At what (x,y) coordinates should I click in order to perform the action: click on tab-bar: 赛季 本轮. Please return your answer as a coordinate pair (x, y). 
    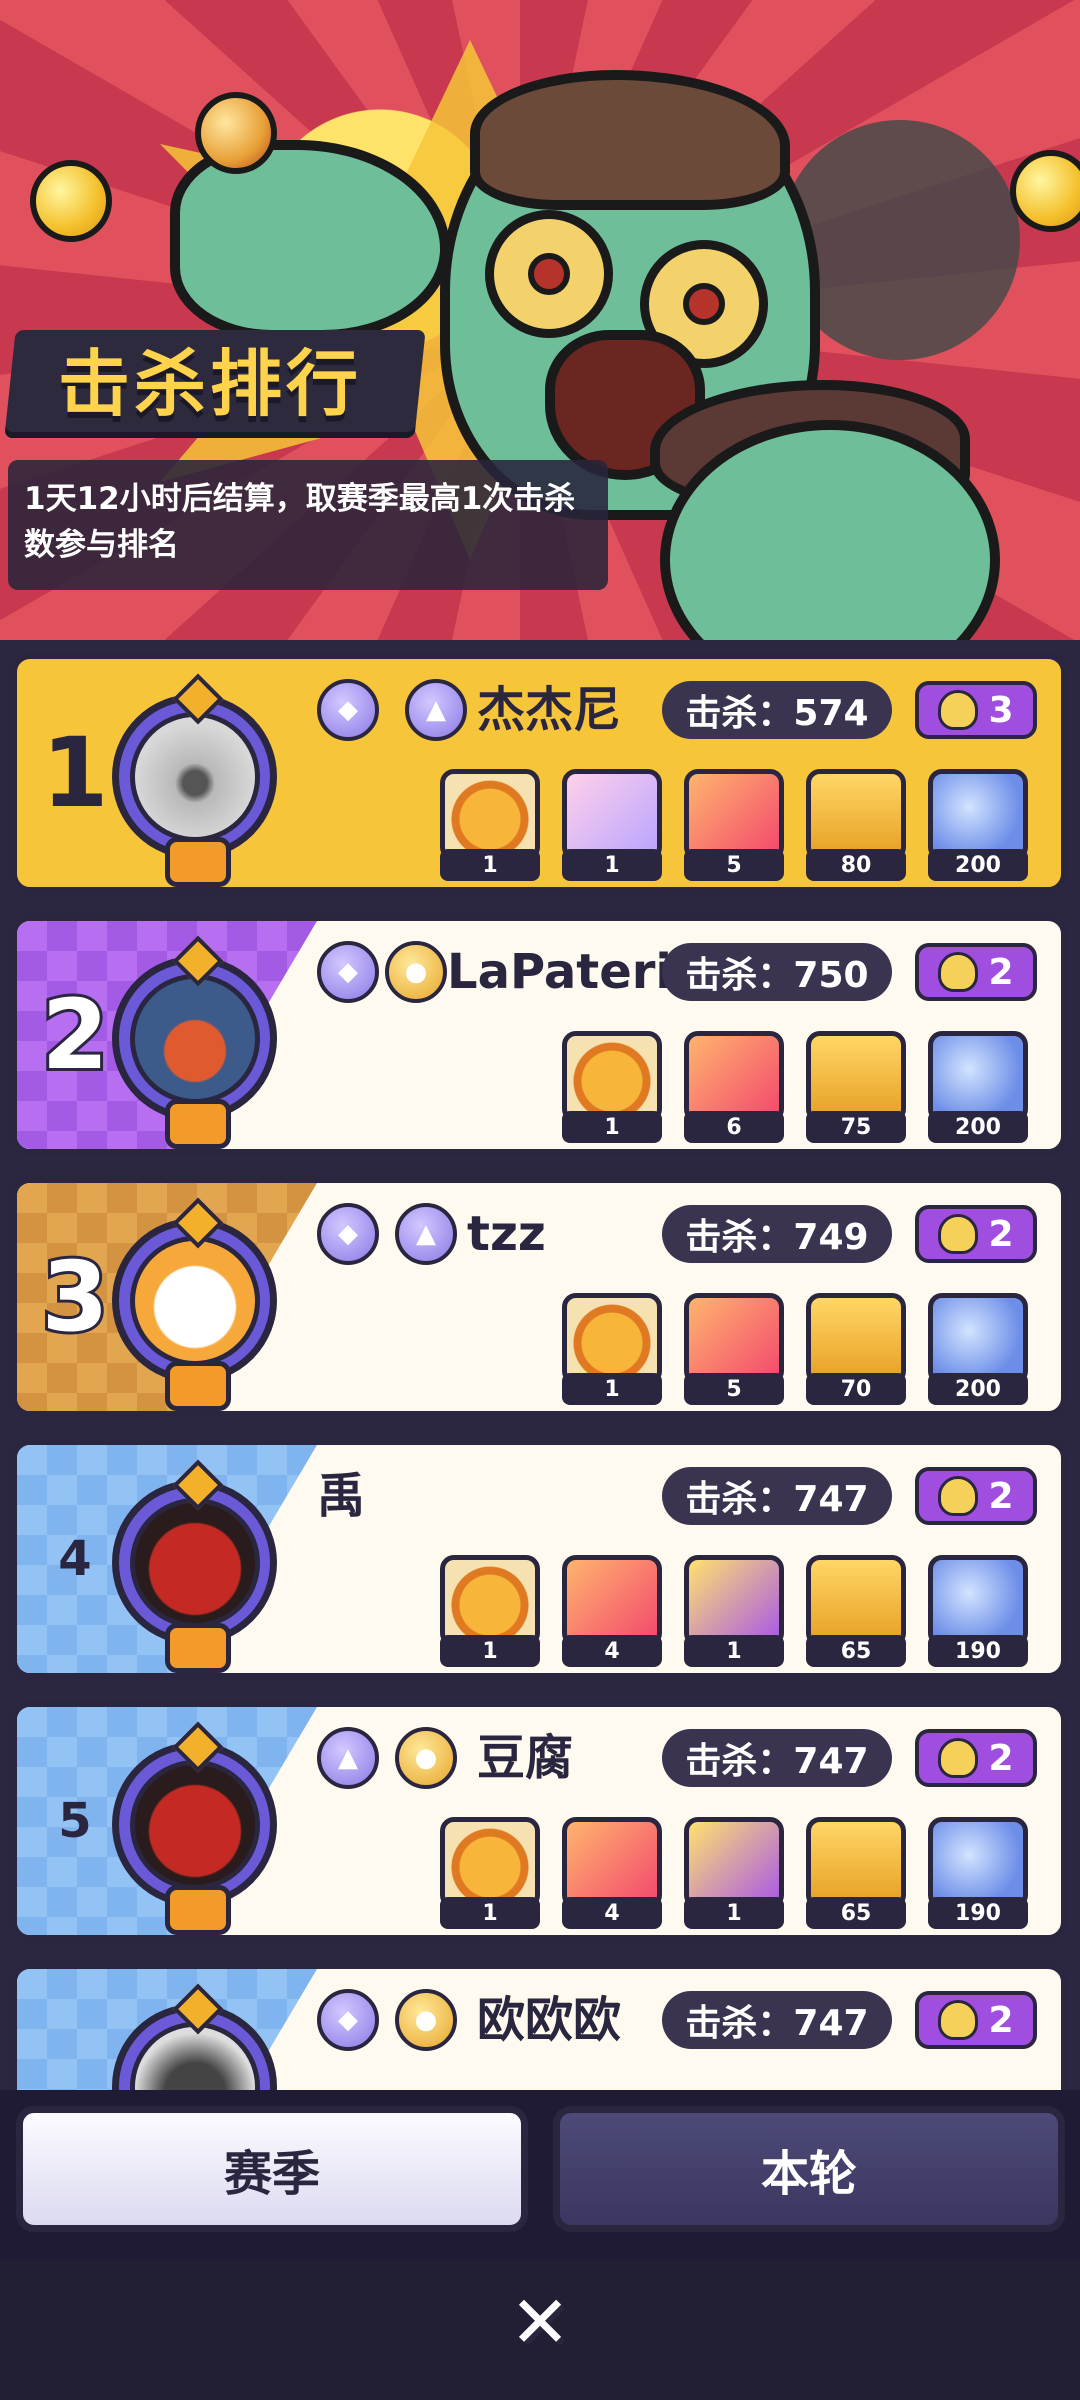
    Looking at the image, I should click on (540, 2175).